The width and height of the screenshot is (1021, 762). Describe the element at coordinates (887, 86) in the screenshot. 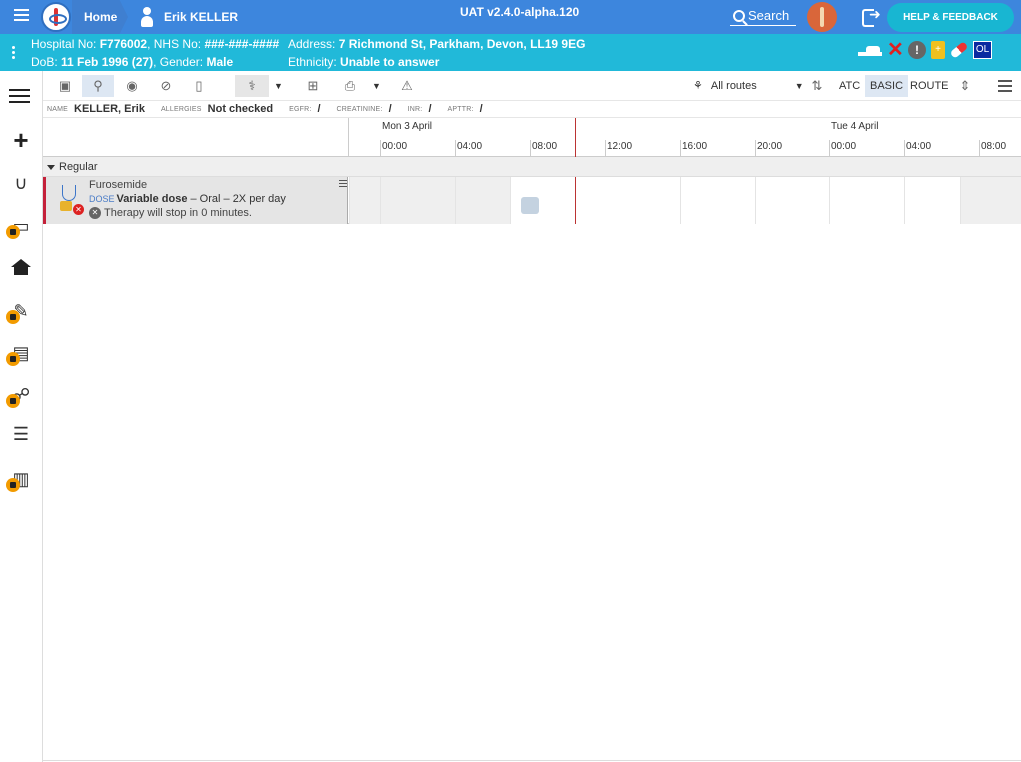

I see `group-basic: BASIC` at that location.